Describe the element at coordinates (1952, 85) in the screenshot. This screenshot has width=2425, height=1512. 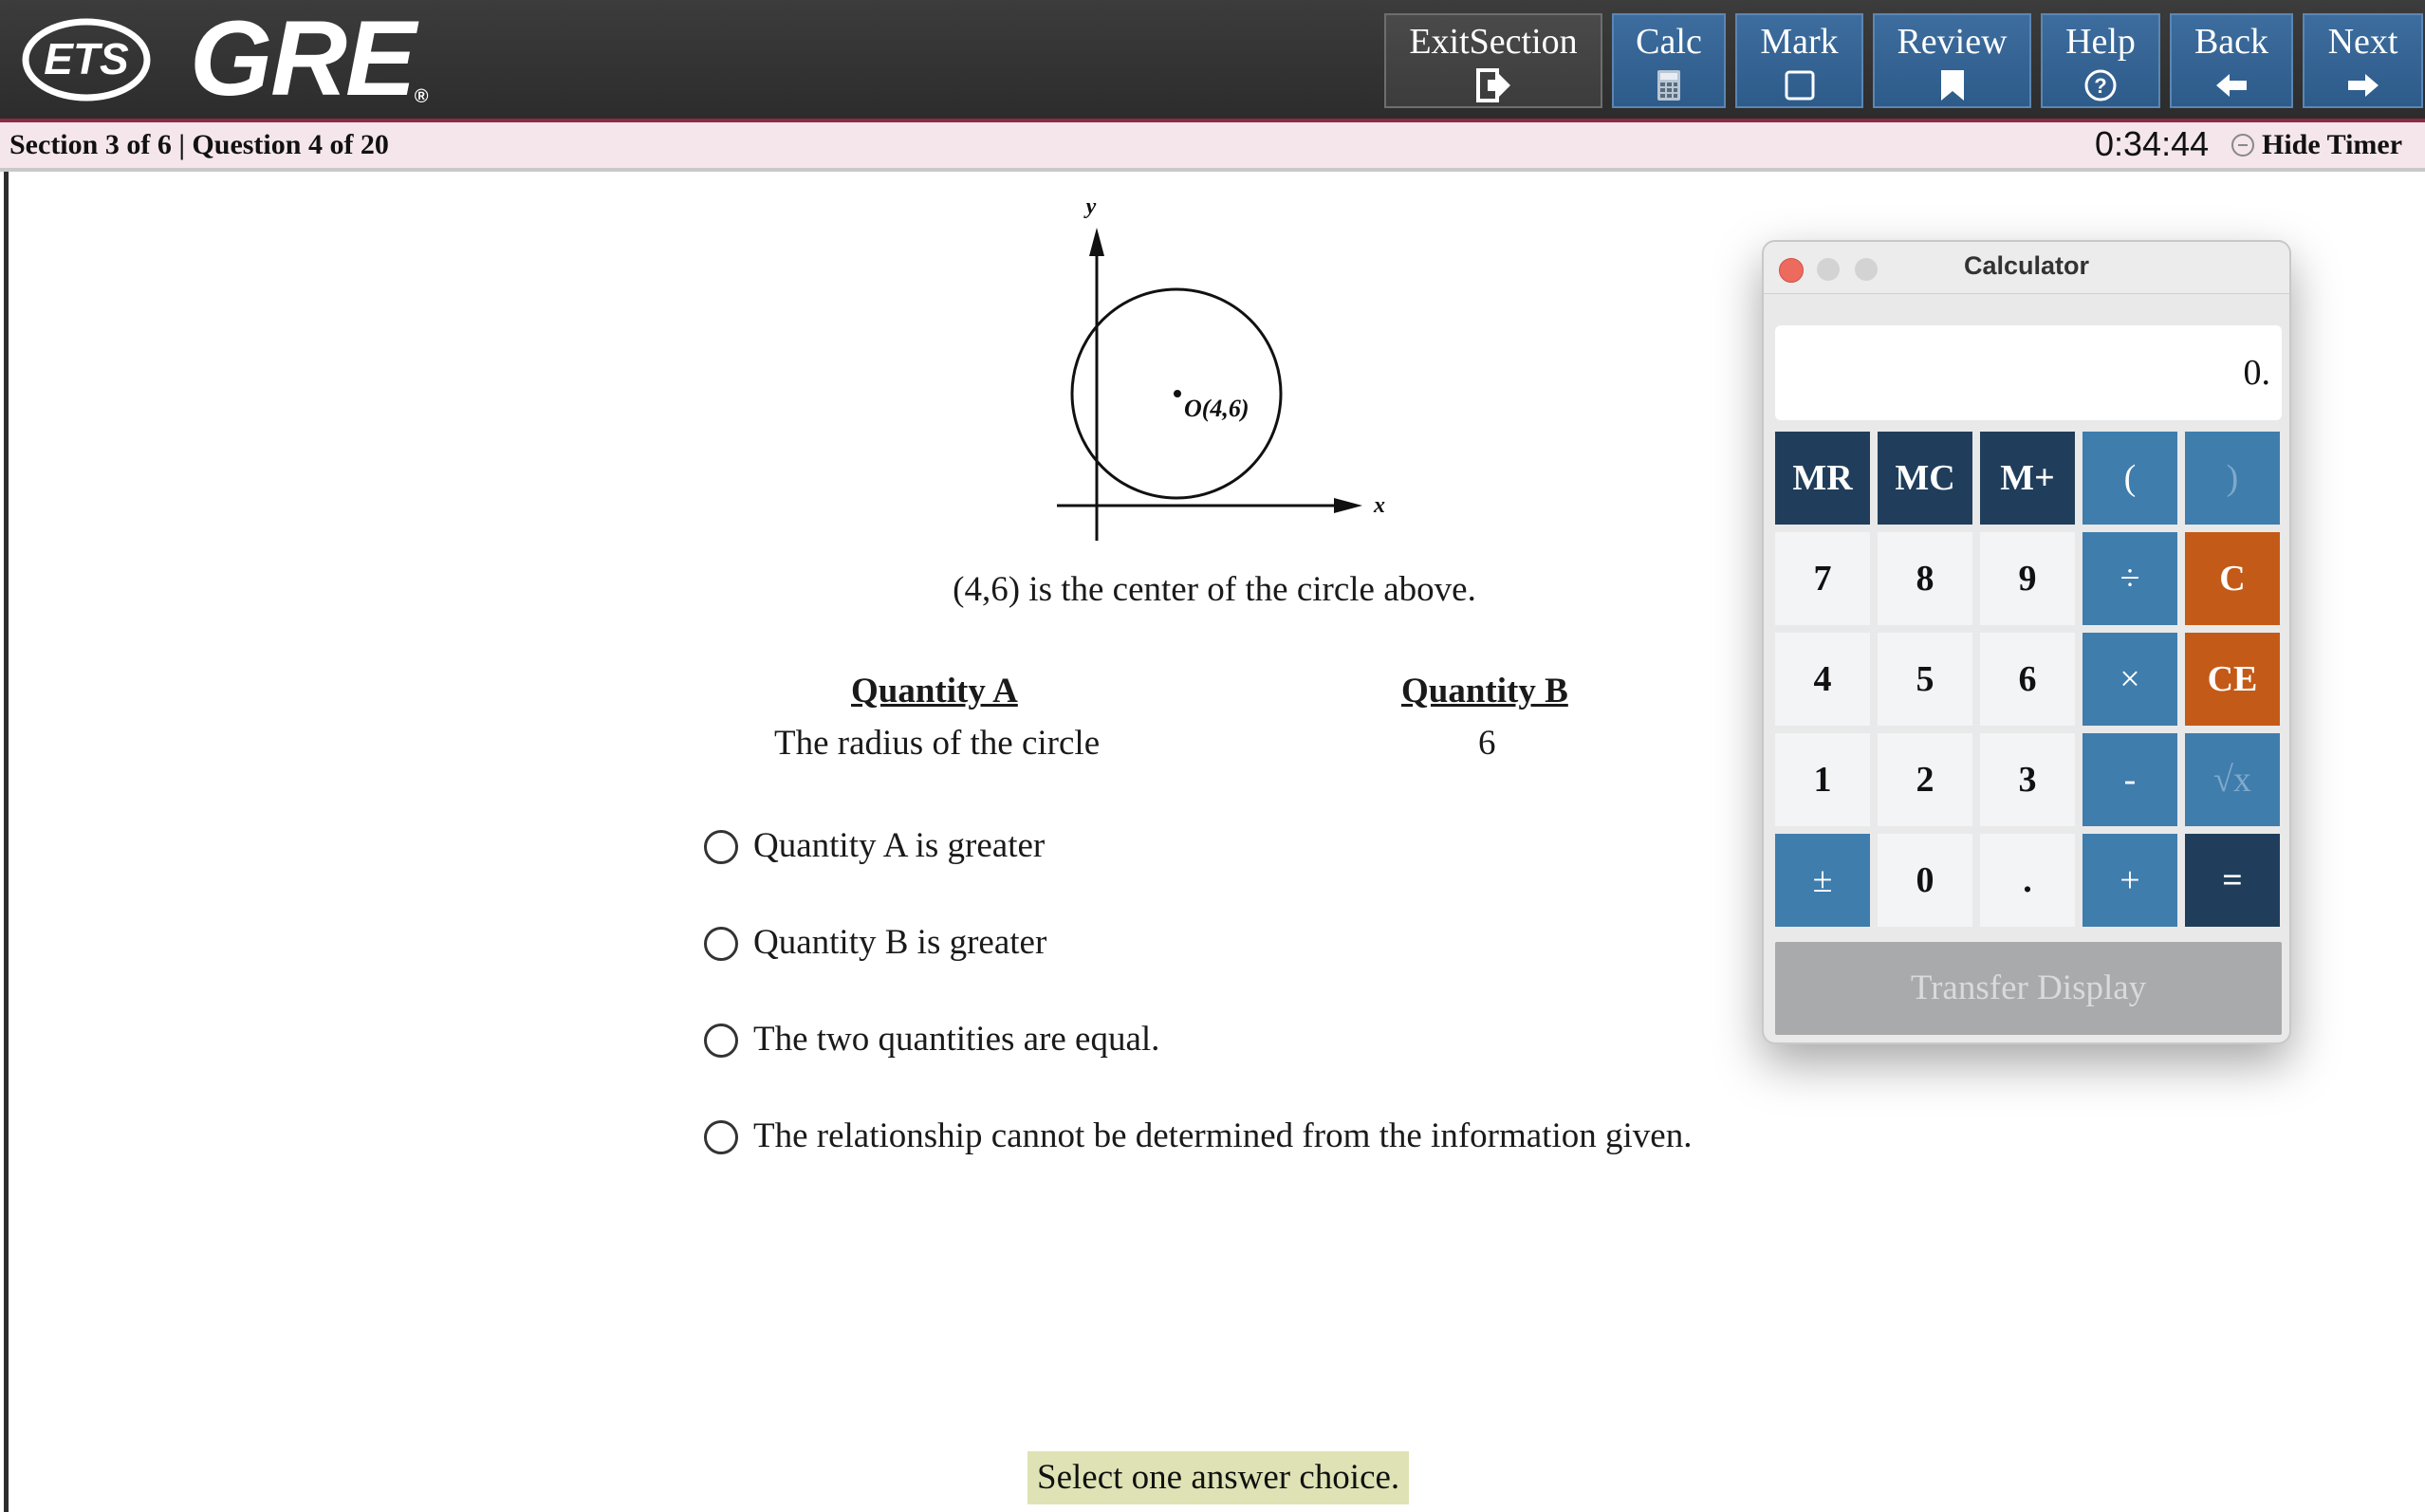
I see `bookmark-icon` at that location.